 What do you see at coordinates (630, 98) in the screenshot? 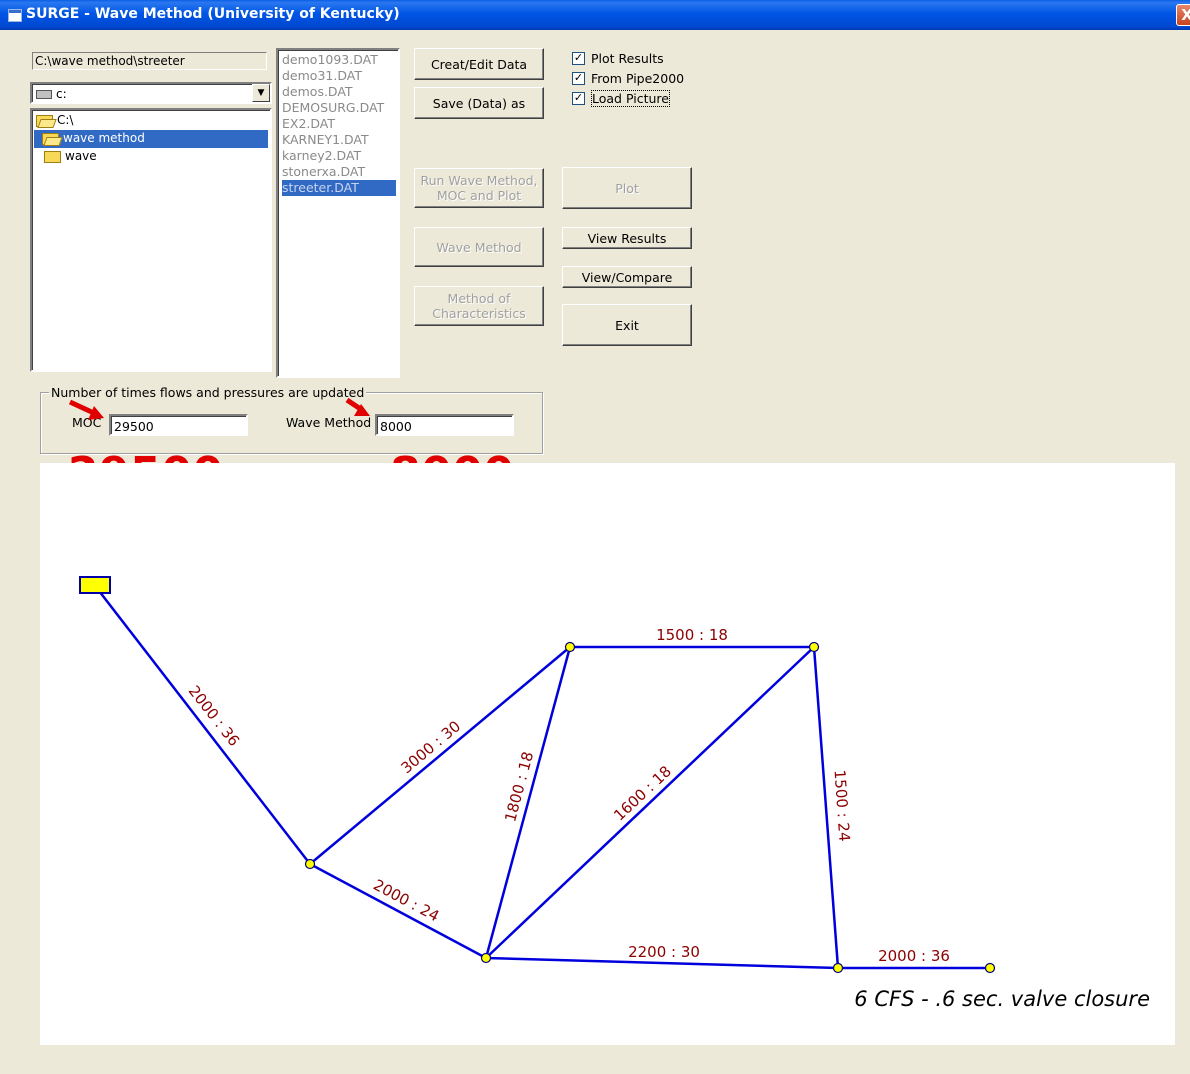
I see `load-picture-label: Load Picture` at bounding box center [630, 98].